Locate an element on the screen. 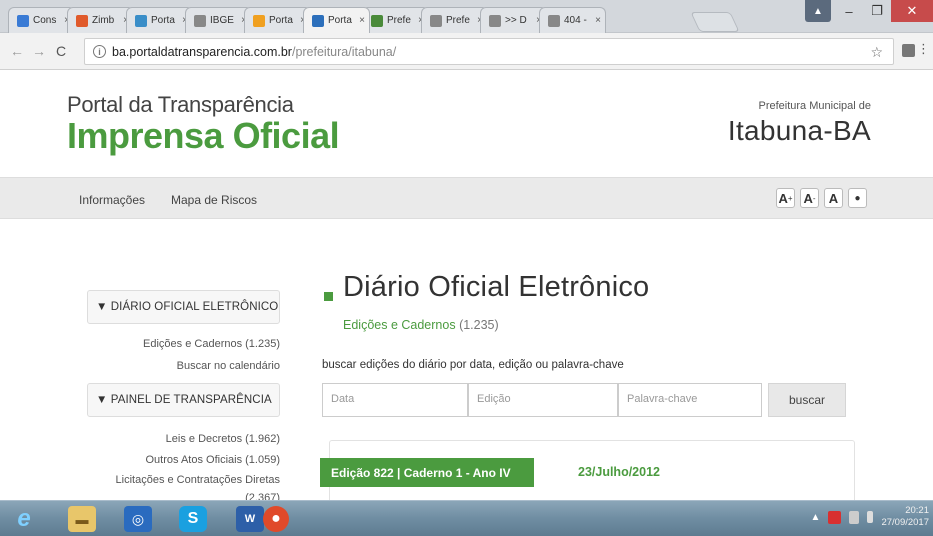 The width and height of the screenshot is (933, 536). browser-tab: Porta × is located at coordinates (336, 20).